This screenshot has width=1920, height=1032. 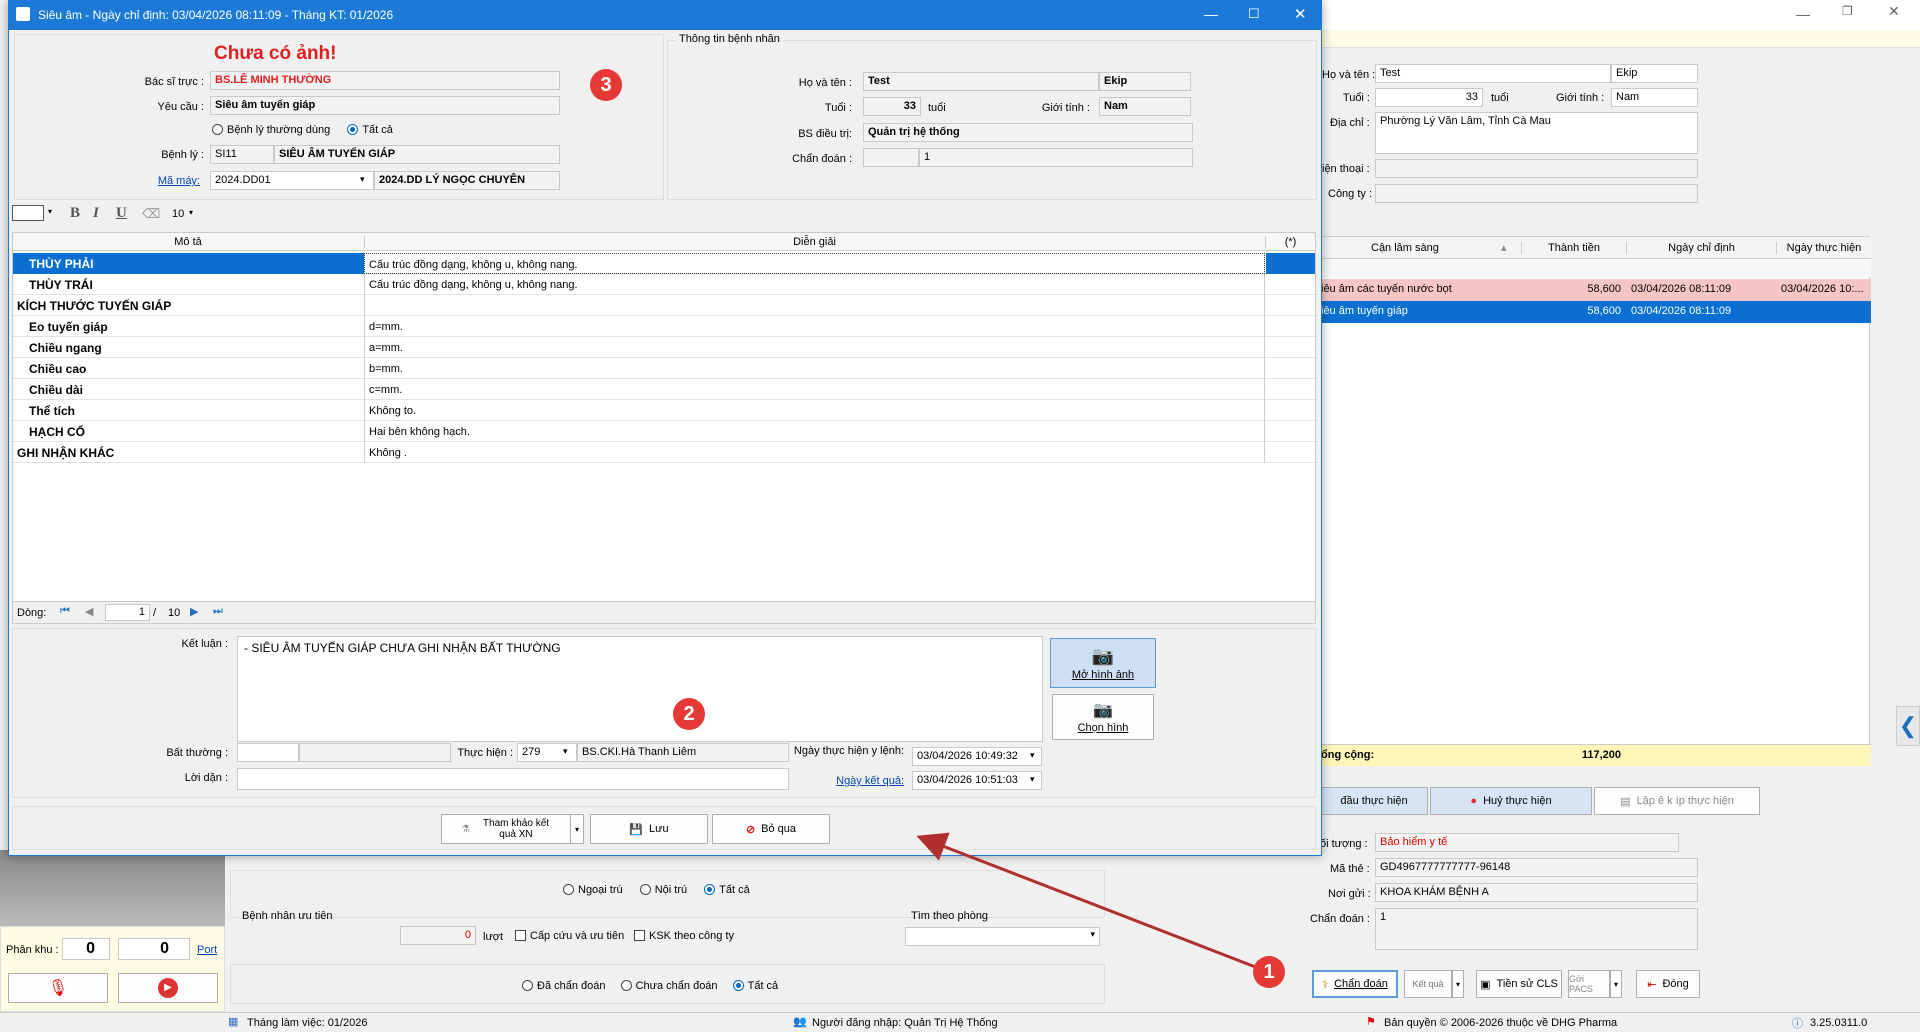 What do you see at coordinates (1269, 972) in the screenshot?
I see `badge-1: 1` at bounding box center [1269, 972].